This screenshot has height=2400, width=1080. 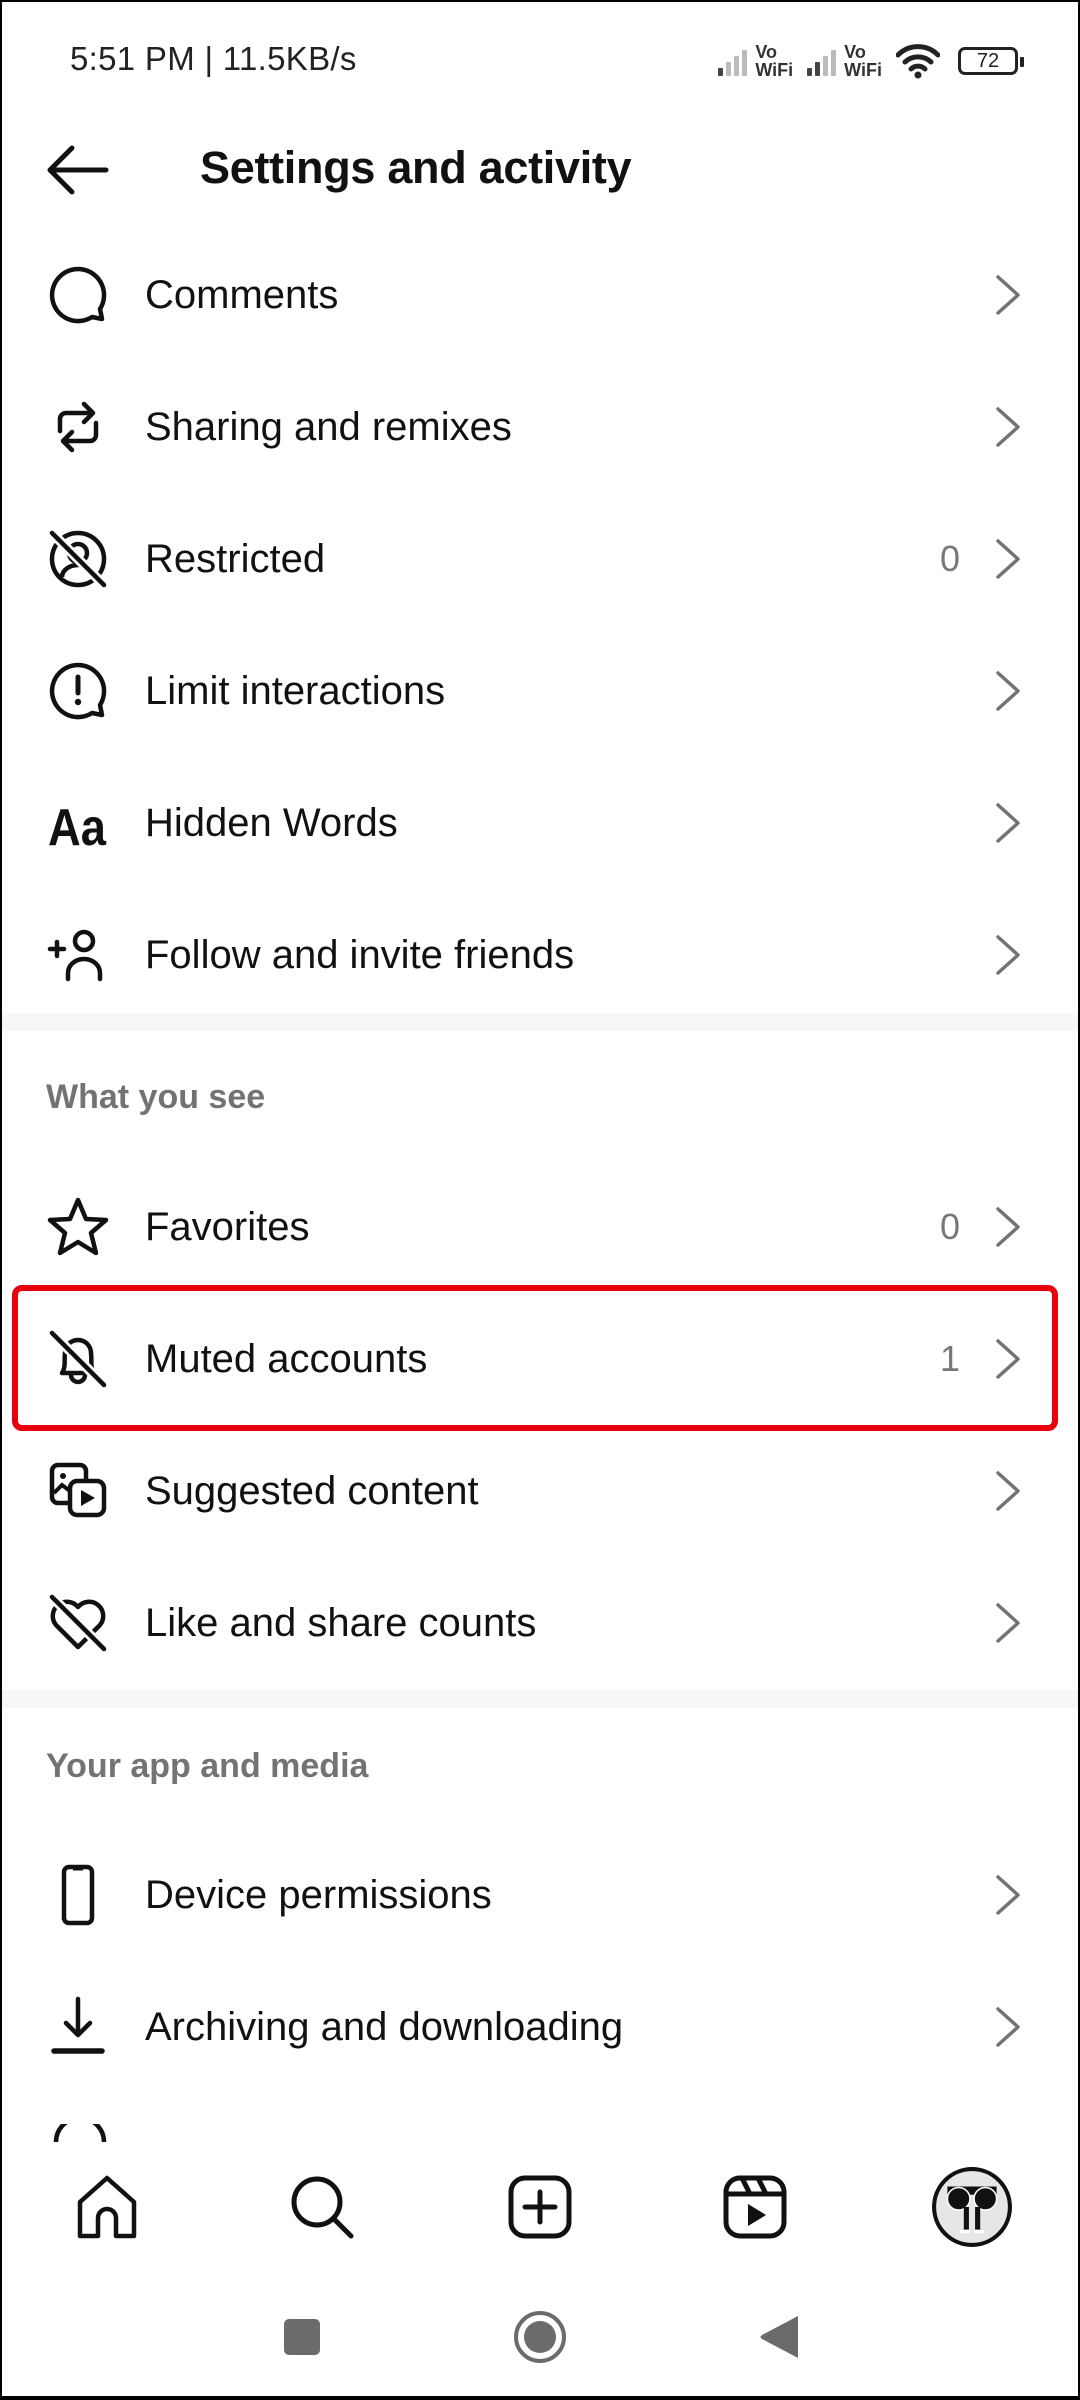 I want to click on square-icon, so click(x=302, y=2337).